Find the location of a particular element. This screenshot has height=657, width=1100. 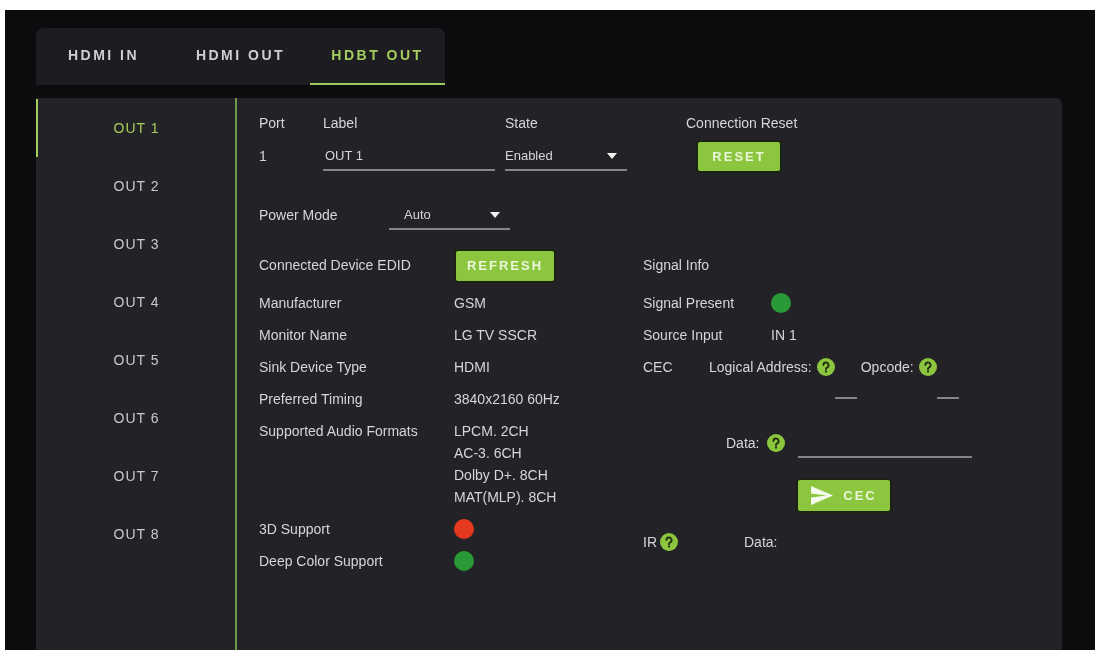

field-label: Logical Address: is located at coordinates (760, 367).